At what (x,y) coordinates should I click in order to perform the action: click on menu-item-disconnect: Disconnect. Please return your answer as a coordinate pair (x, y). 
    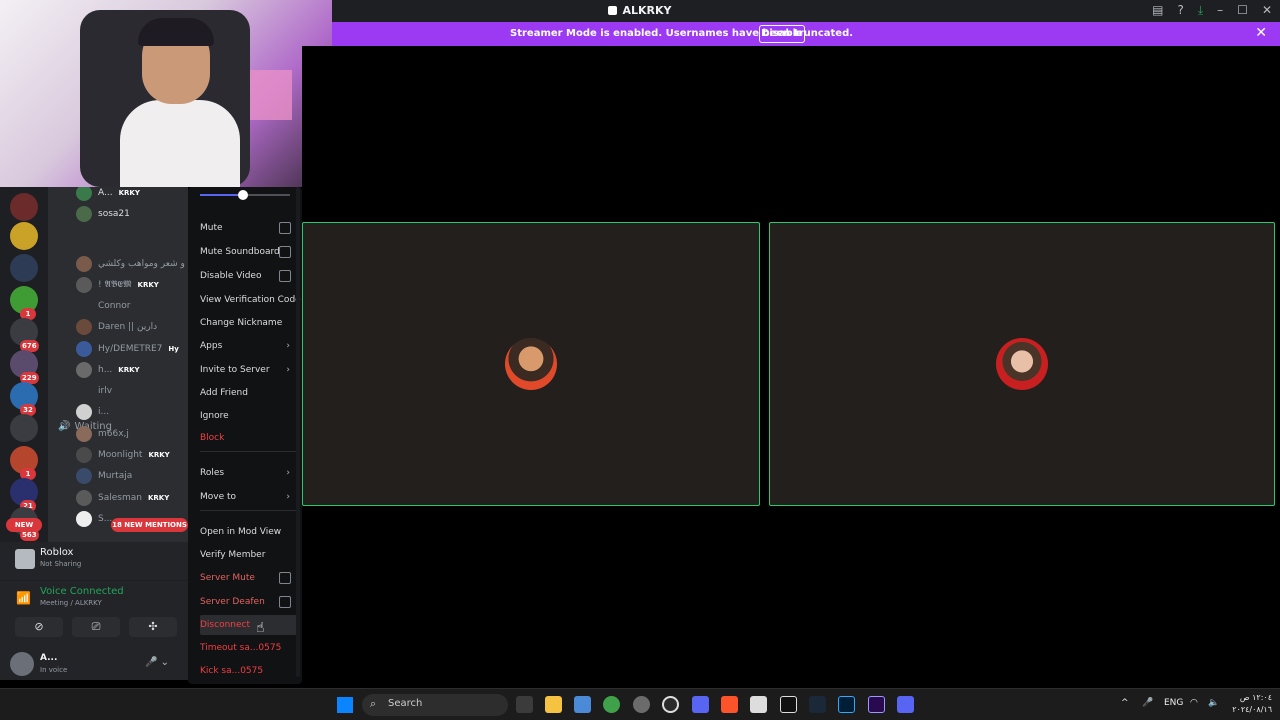
    Looking at the image, I should click on (249, 625).